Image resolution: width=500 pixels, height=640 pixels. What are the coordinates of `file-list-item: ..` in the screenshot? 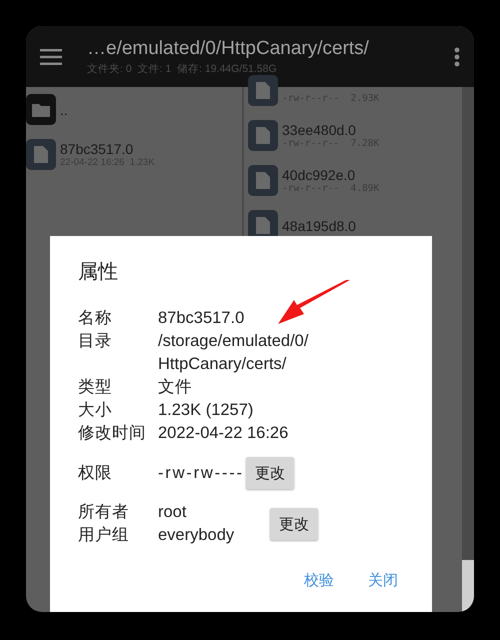 It's located at (134, 109).